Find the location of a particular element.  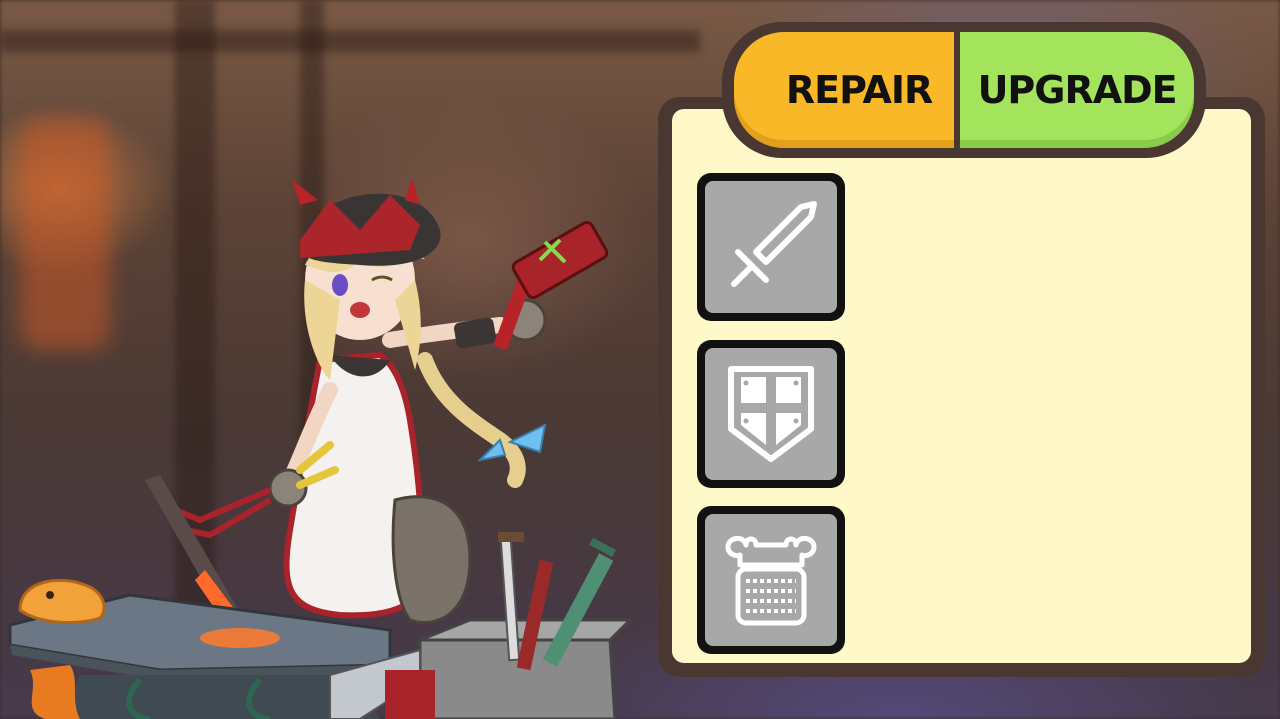

weapon-slot-face is located at coordinates (771, 247).